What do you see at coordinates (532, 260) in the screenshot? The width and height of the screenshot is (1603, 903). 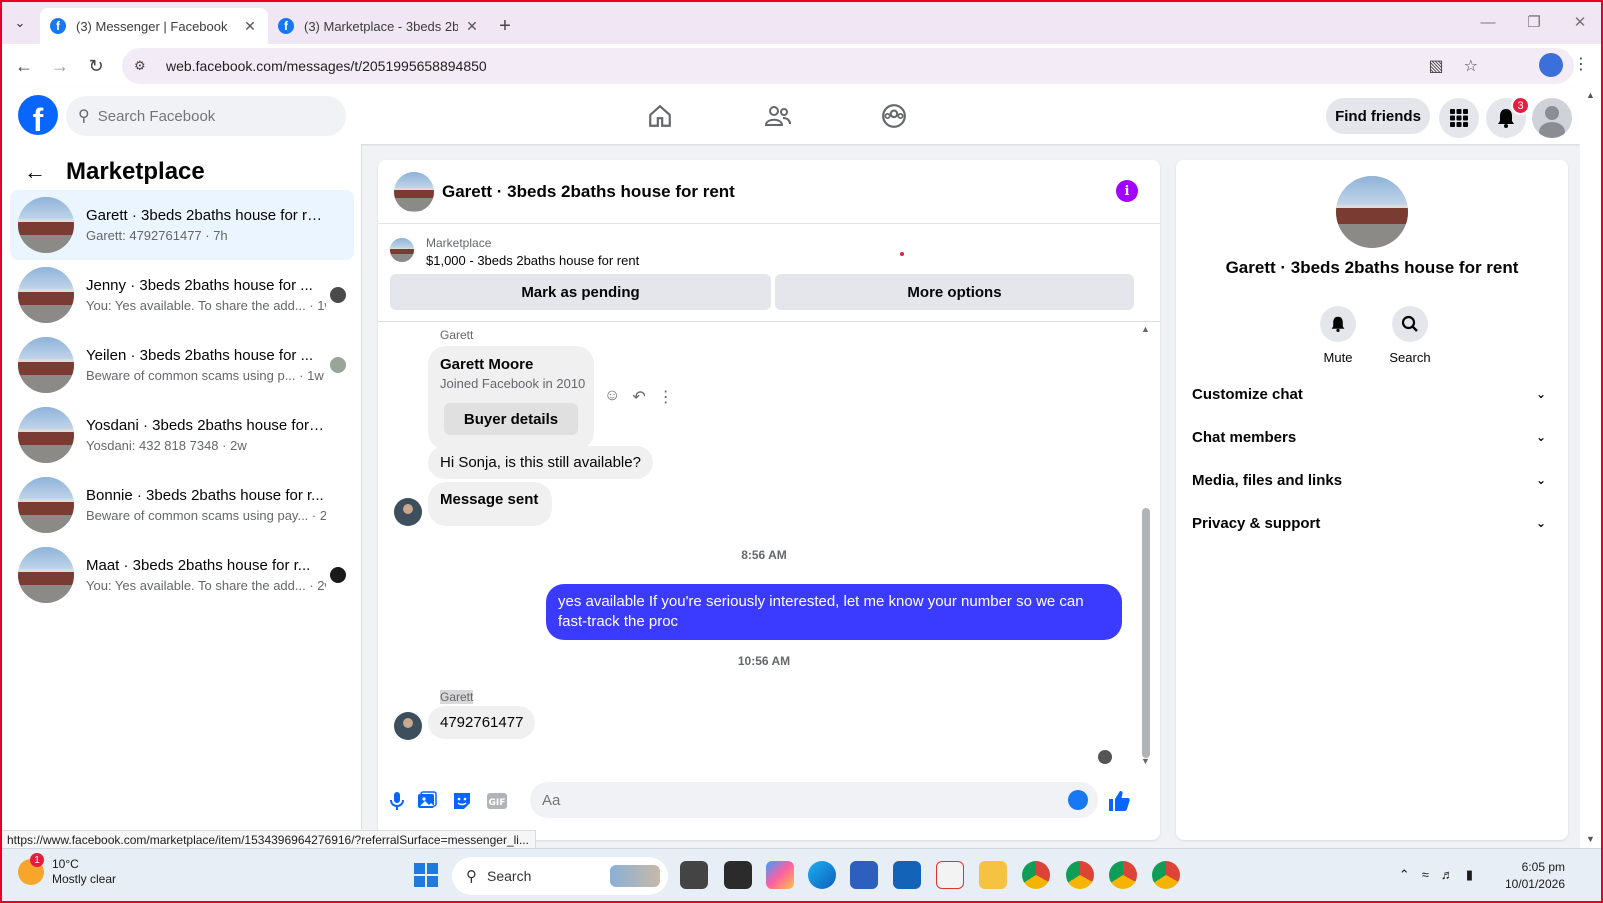 I see `listing-price: $1,000 - 3beds 2baths house for rent` at bounding box center [532, 260].